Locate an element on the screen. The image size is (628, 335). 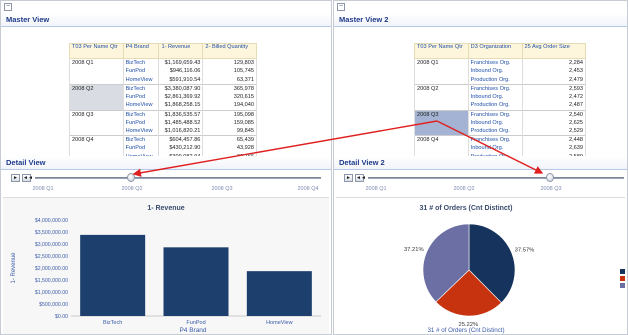
y-tick-label: $3,500,000.00 is located at coordinates (51, 233).